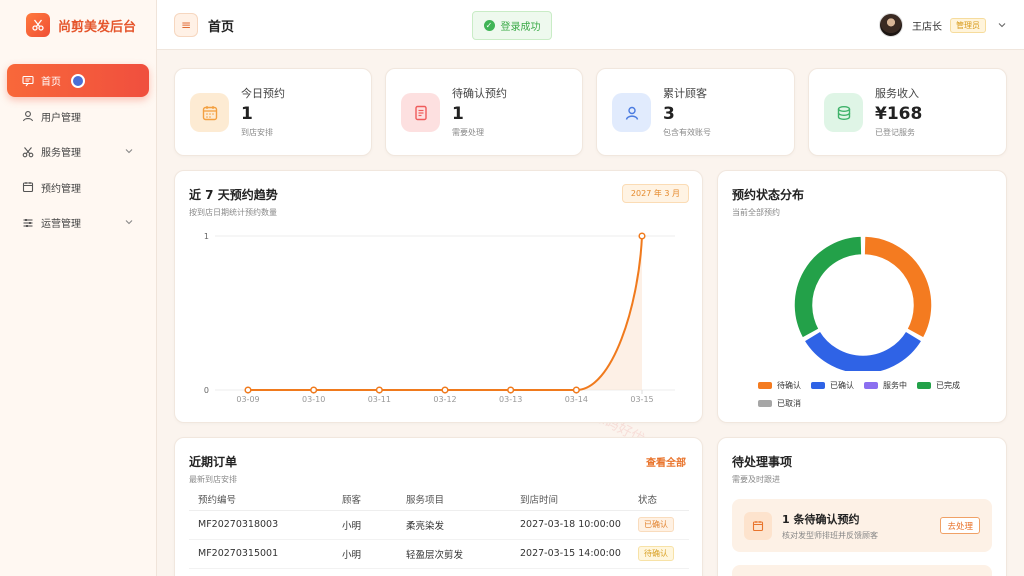 This screenshot has height=576, width=1024. What do you see at coordinates (891, 25) in the screenshot?
I see `avatar` at bounding box center [891, 25].